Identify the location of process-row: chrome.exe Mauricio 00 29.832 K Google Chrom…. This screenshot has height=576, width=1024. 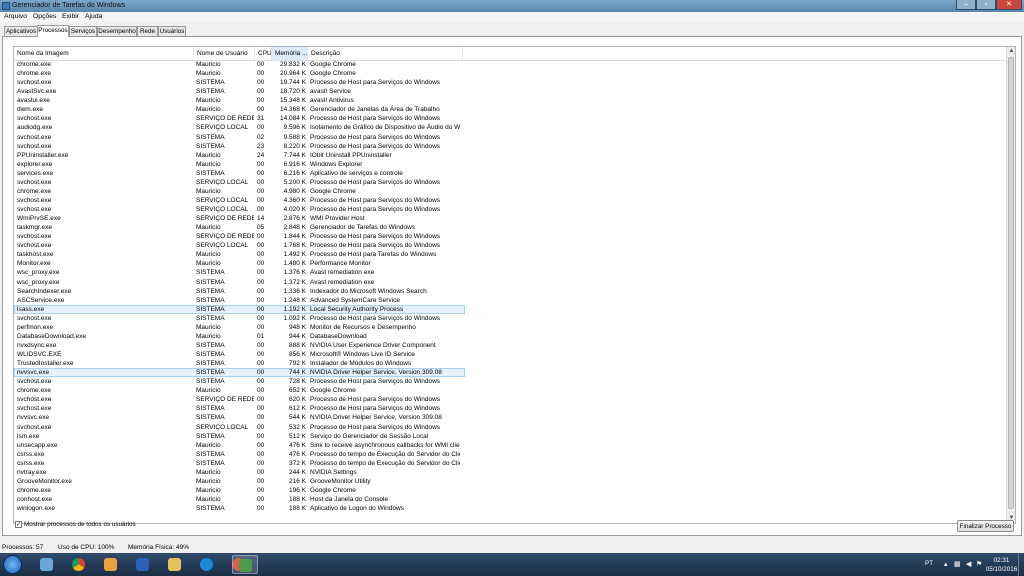
(510, 64).